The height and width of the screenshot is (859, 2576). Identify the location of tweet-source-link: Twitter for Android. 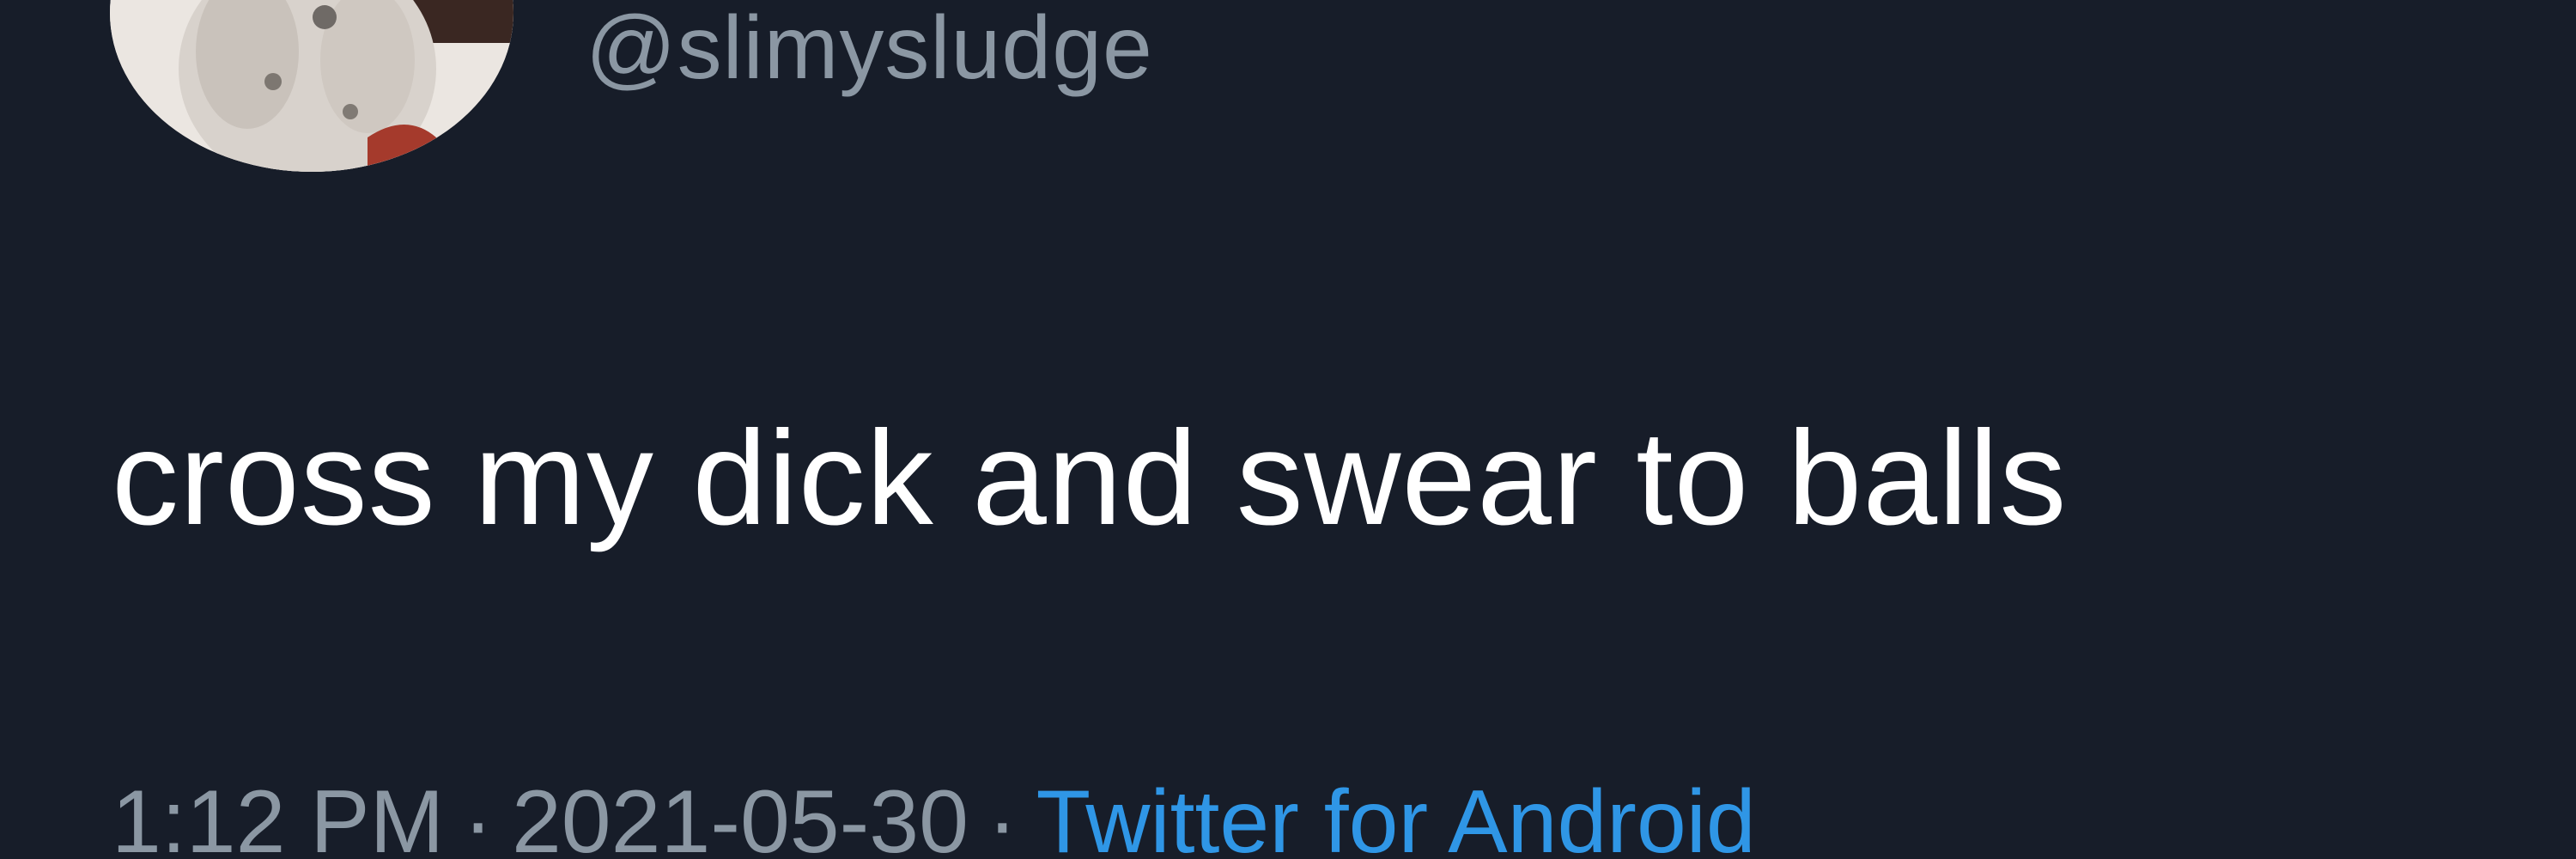
(1396, 816).